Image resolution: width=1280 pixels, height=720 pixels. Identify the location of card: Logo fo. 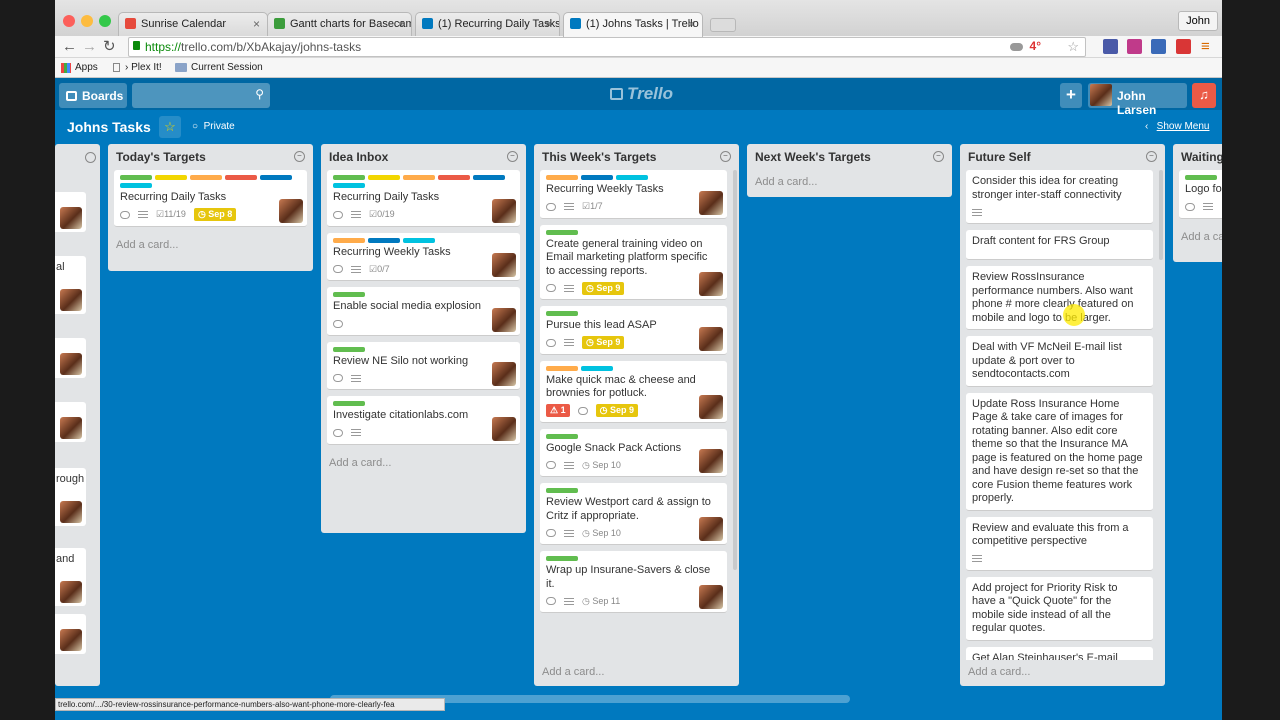
(1200, 194).